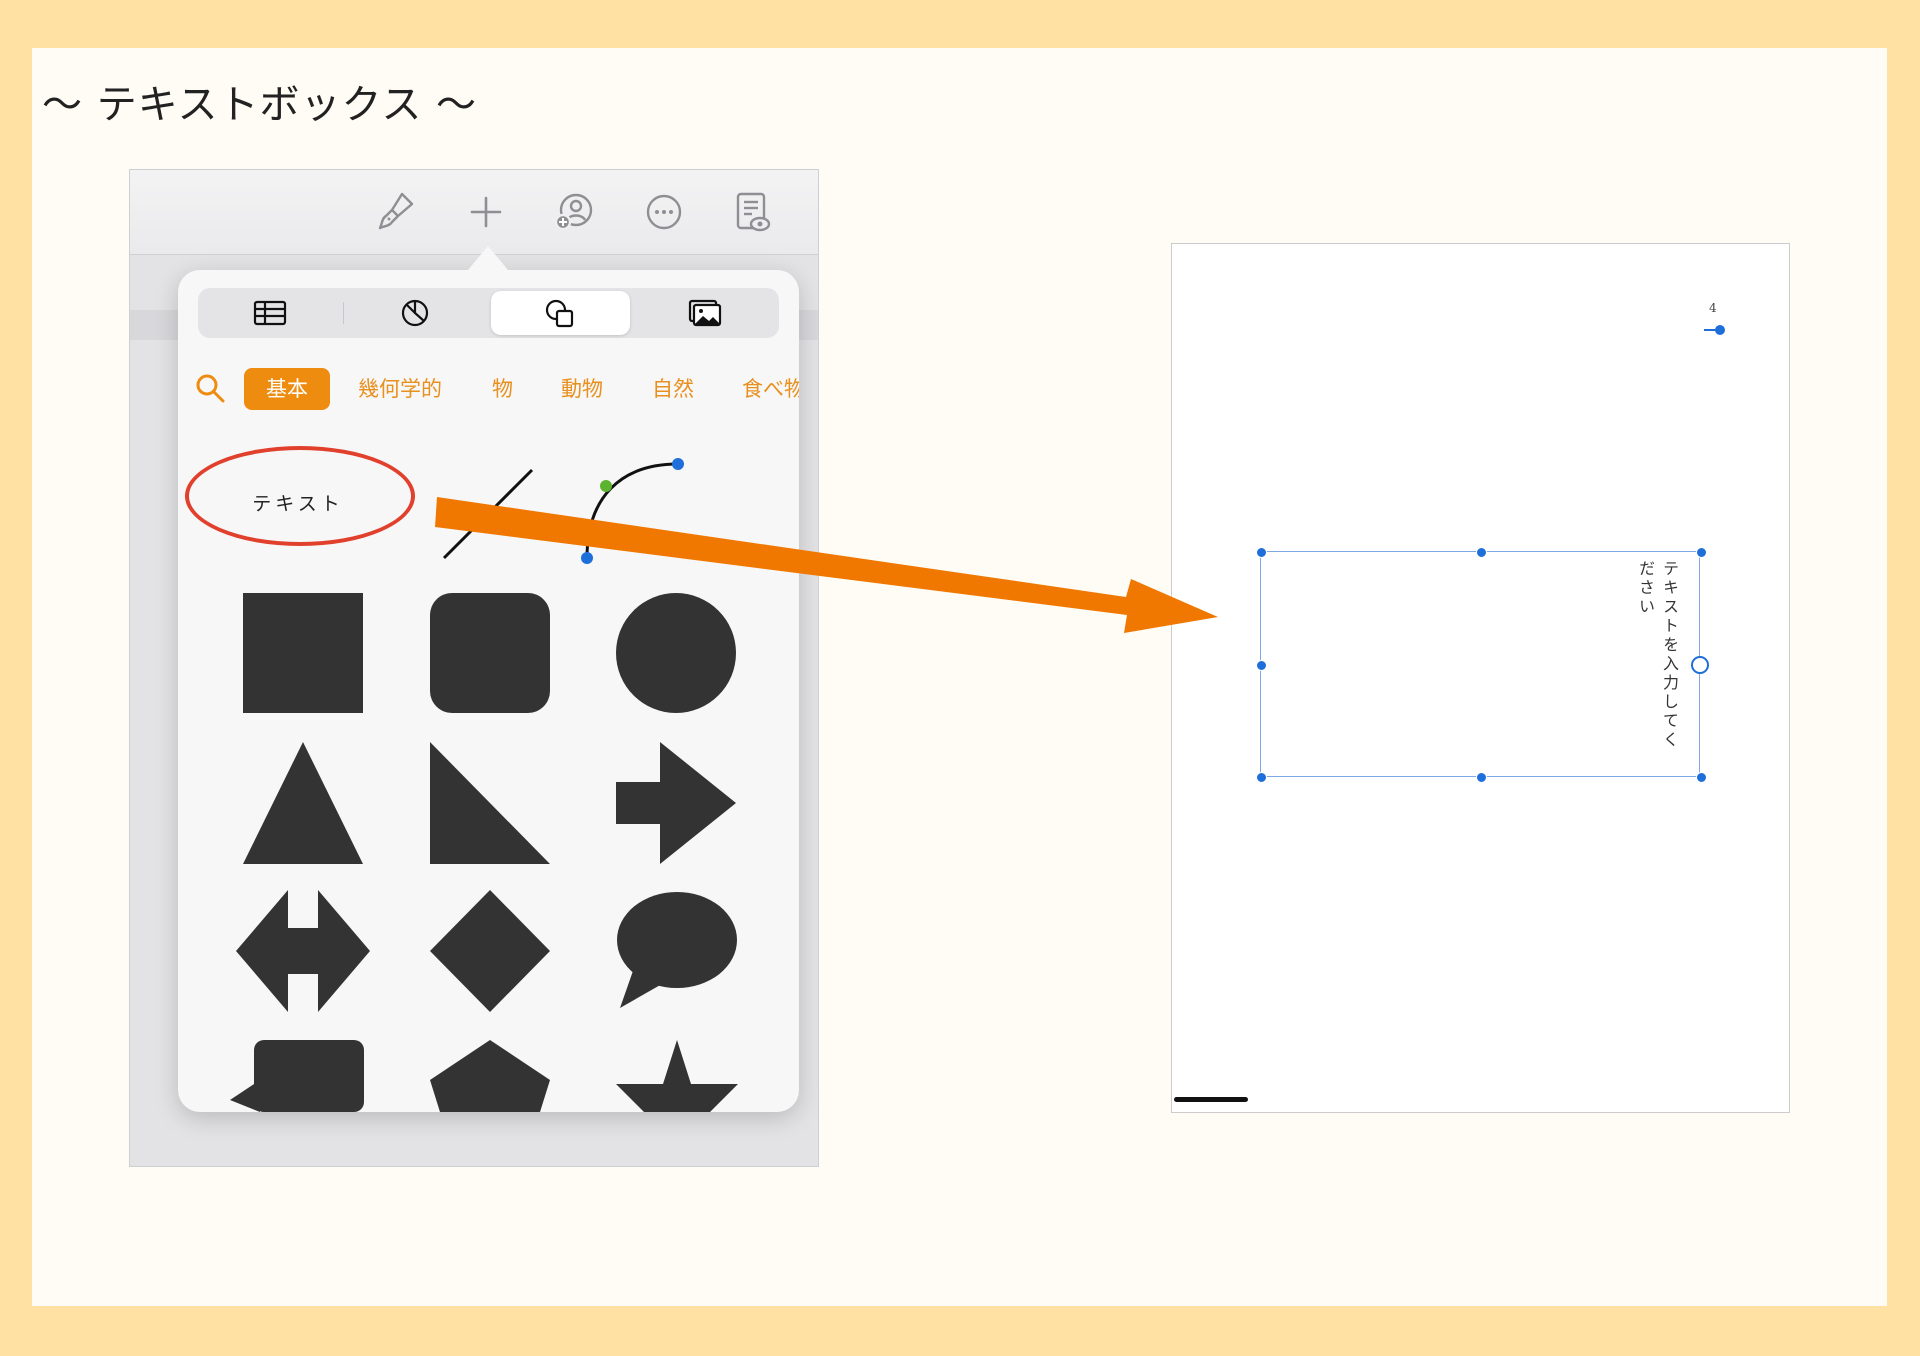 Image resolution: width=1920 pixels, height=1356 pixels. What do you see at coordinates (1716, 330) in the screenshot?
I see `cursor-handle-icon` at bounding box center [1716, 330].